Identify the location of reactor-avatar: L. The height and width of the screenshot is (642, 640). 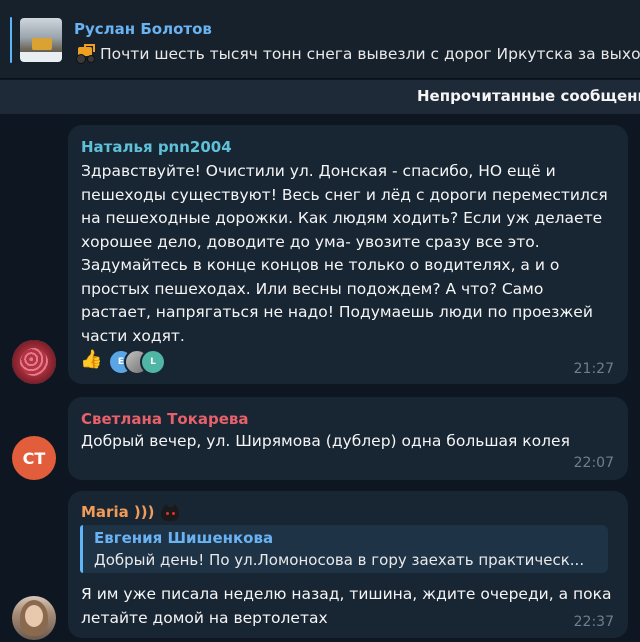
(153, 362).